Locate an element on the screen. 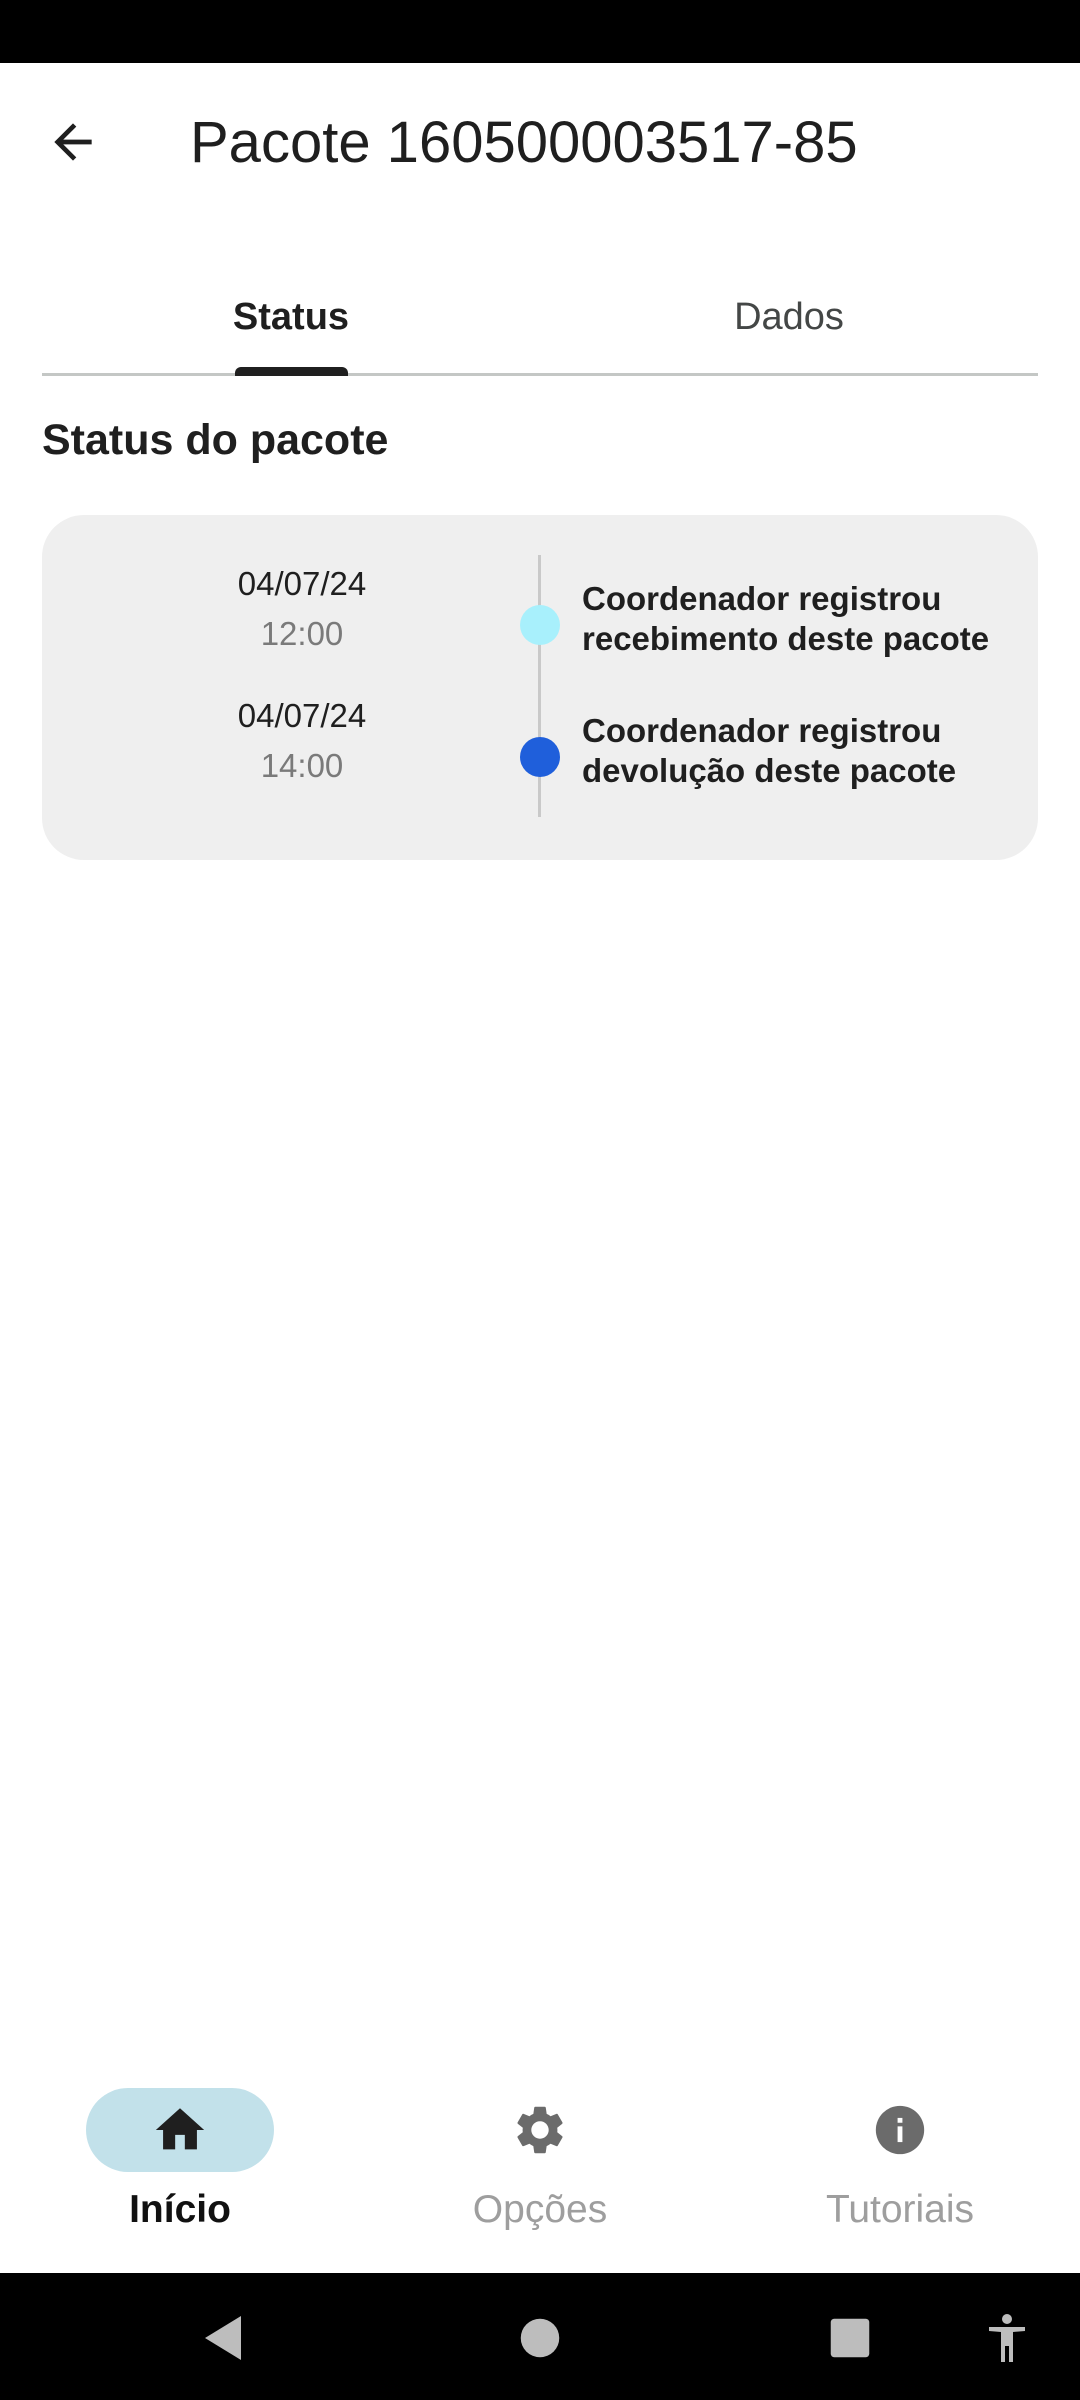 This screenshot has height=2400, width=1080. home-circle-icon is located at coordinates (540, 2338).